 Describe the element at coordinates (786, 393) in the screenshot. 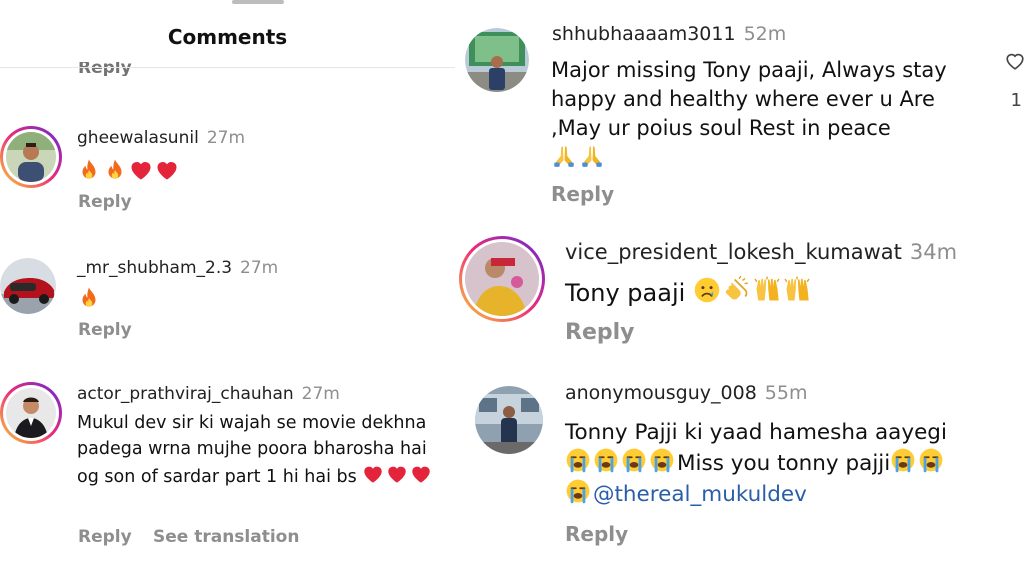

I see `comment-timestamp: 55m` at that location.